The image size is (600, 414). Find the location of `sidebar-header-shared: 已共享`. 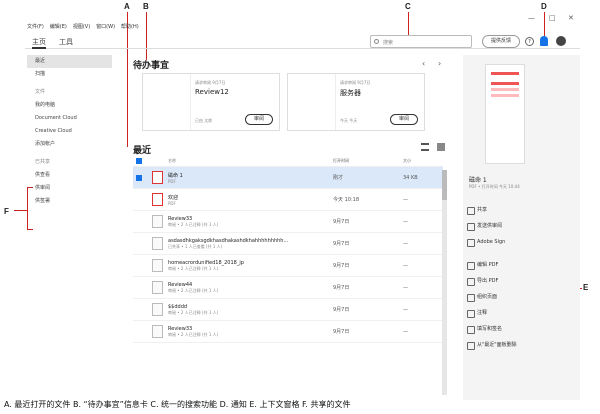

sidebar-header-shared: 已共享 is located at coordinates (43, 162).